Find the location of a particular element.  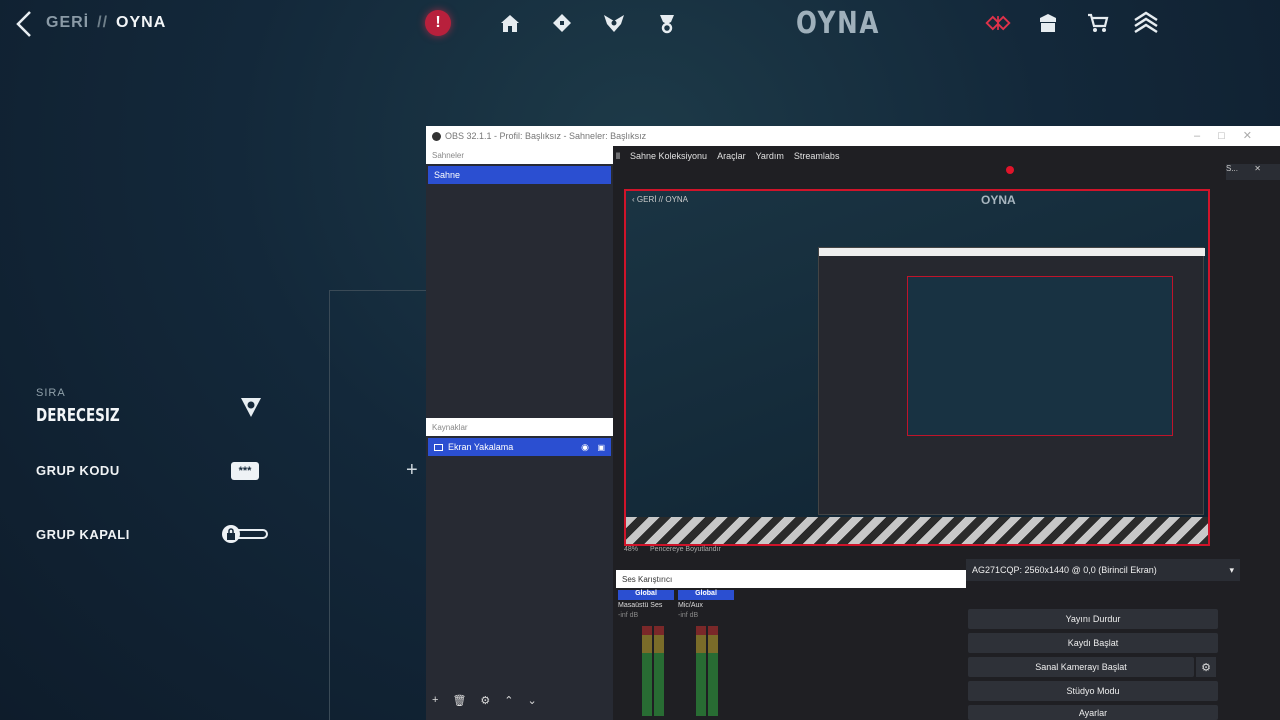

menu-streamlabs: Streamlabs is located at coordinates (817, 156).